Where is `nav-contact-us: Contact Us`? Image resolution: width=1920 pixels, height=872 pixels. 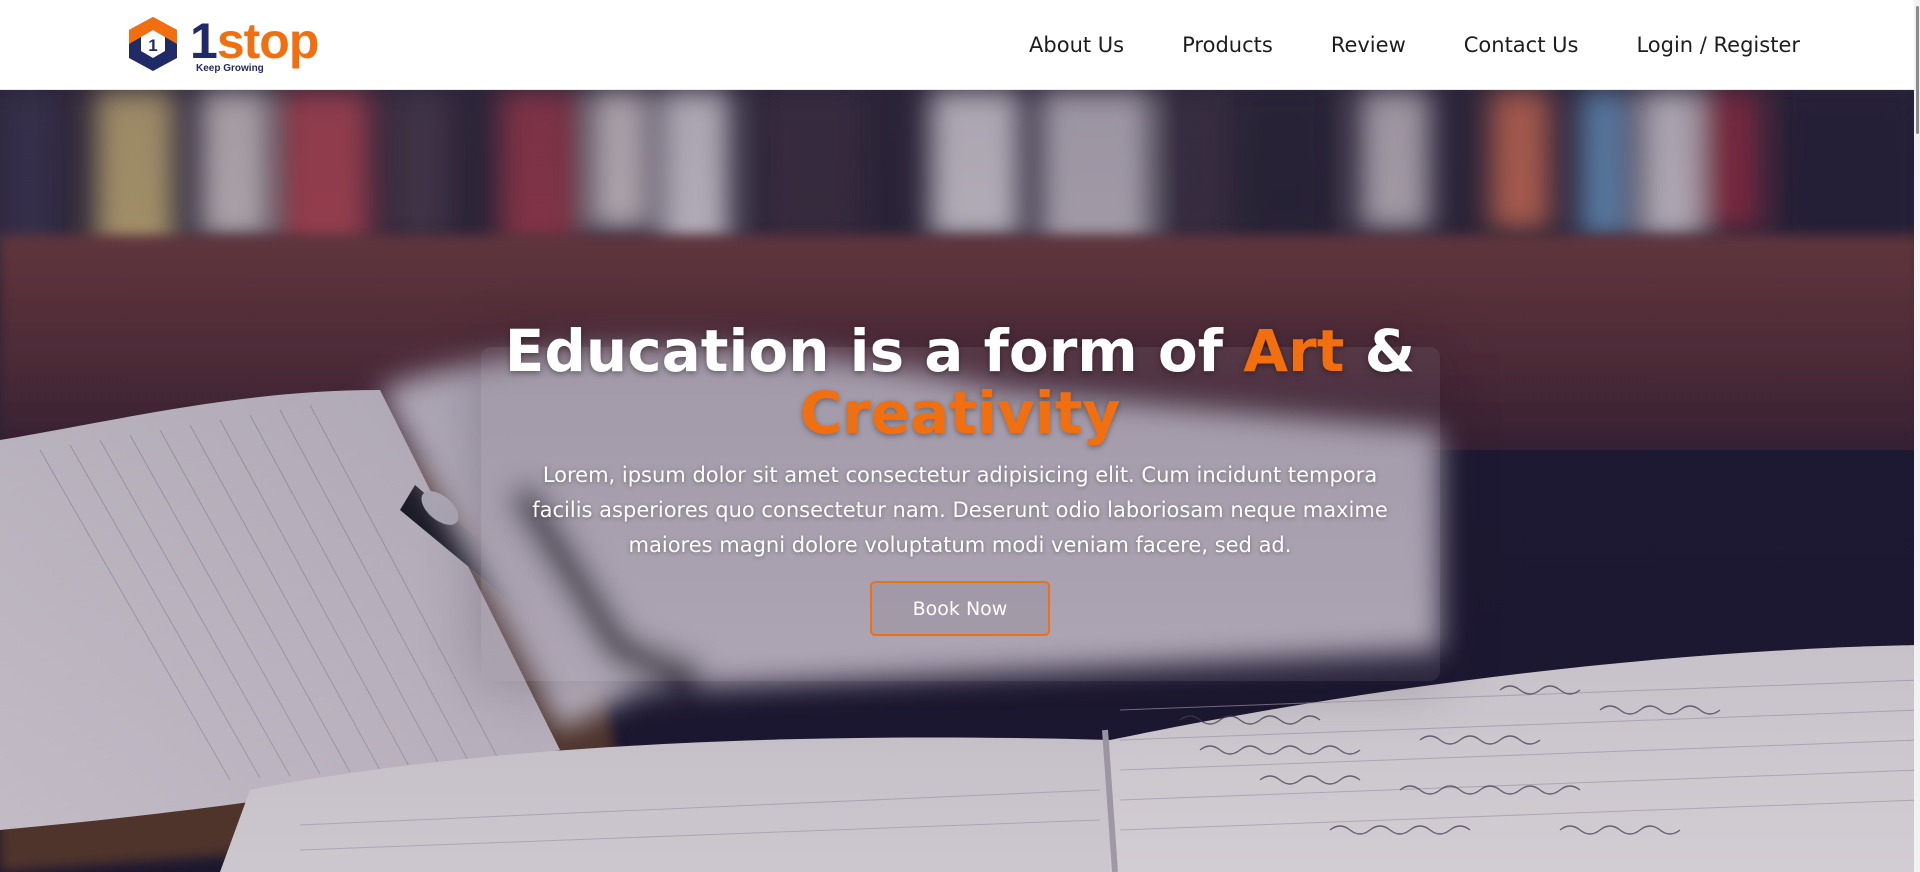
nav-contact-us: Contact Us is located at coordinates (1521, 45).